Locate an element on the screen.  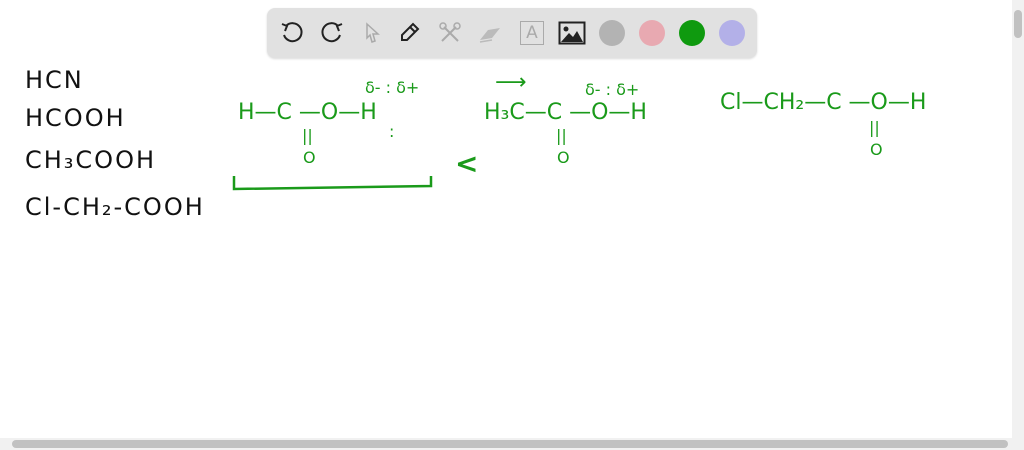
ink-ch3cooh: CH₃COOH is located at coordinates (91, 160).